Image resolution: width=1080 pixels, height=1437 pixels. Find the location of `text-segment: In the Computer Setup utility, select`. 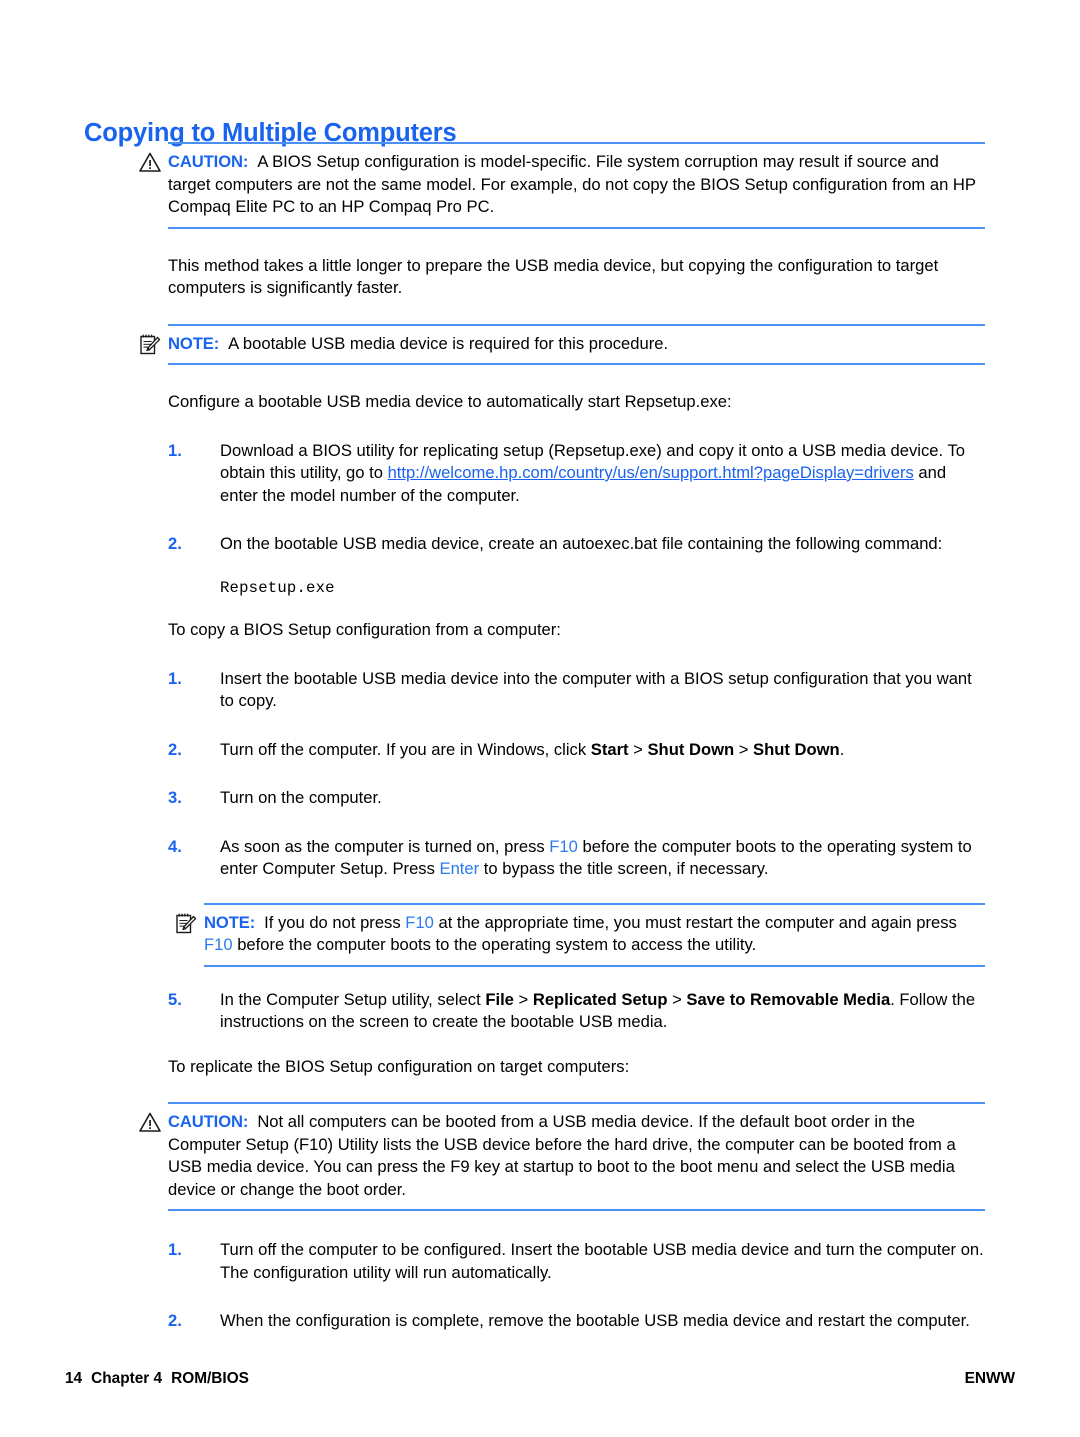

text-segment: In the Computer Setup utility, select is located at coordinates (353, 999).